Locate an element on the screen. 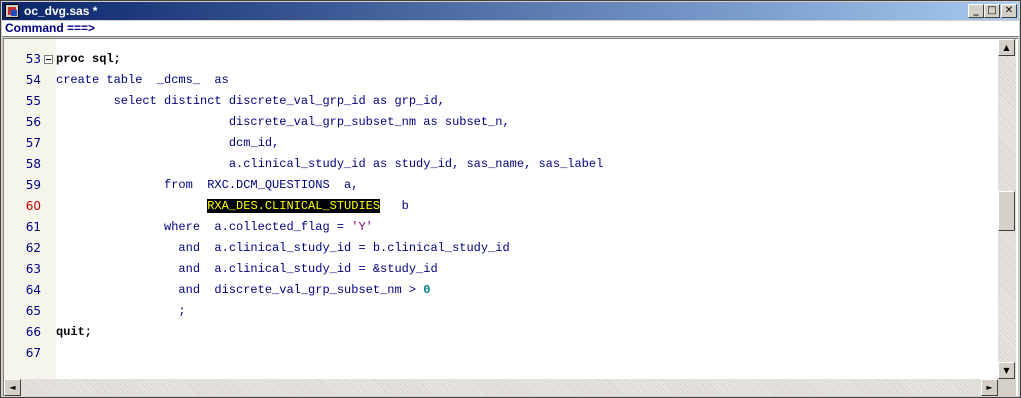 The height and width of the screenshot is (398, 1021). code-line: RXA_DES.CLINICAL_STUDIES b is located at coordinates (232, 206).